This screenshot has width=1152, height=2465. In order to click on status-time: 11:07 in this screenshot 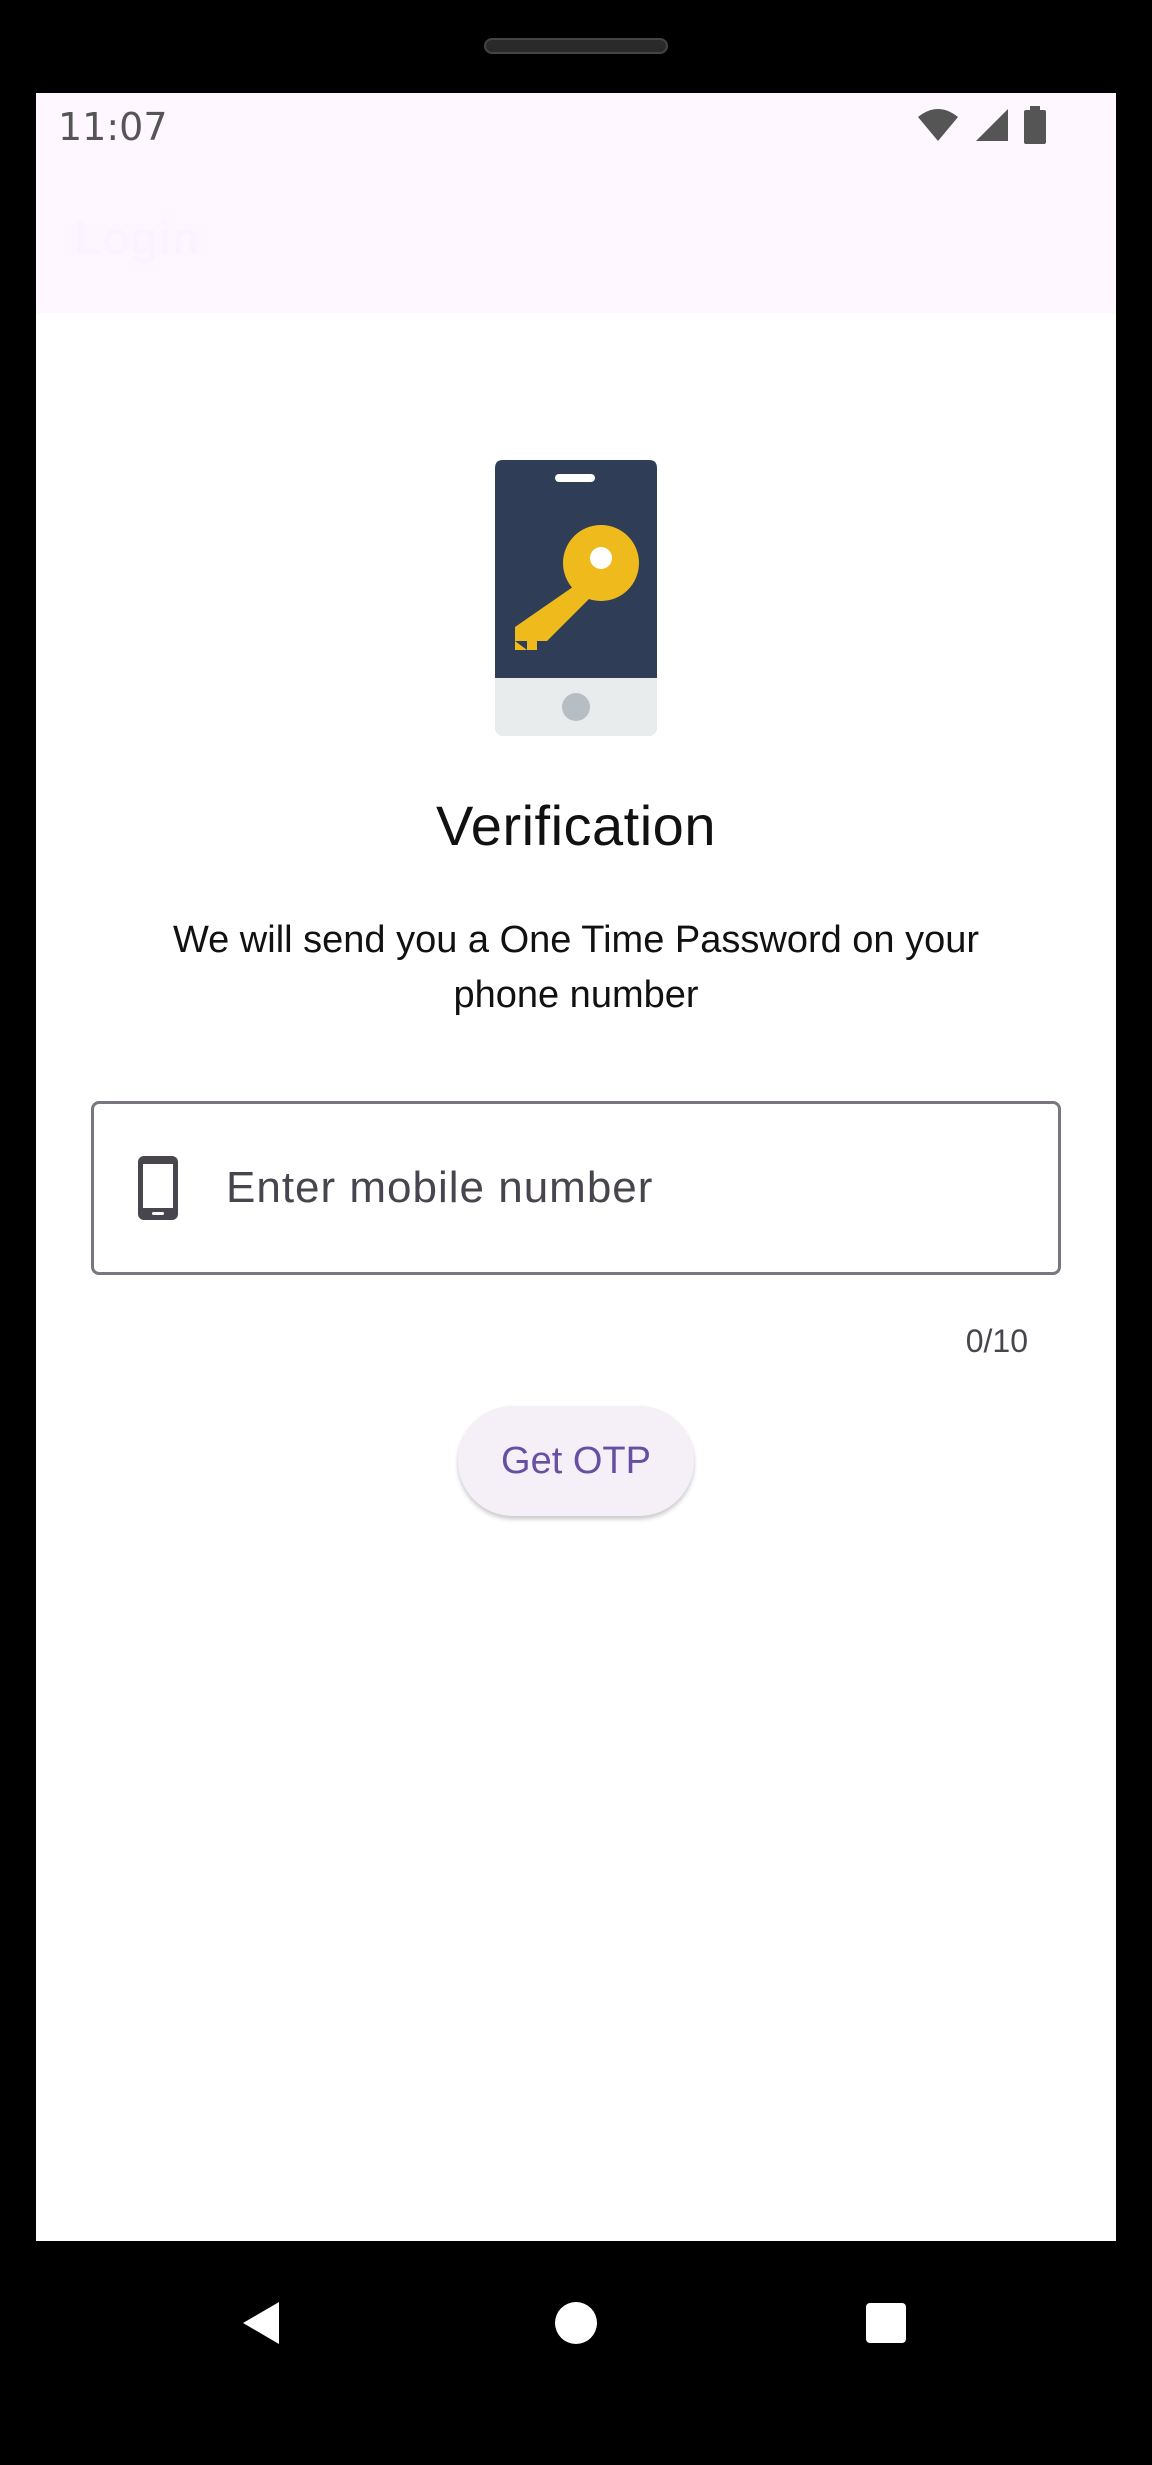, I will do `click(113, 127)`.